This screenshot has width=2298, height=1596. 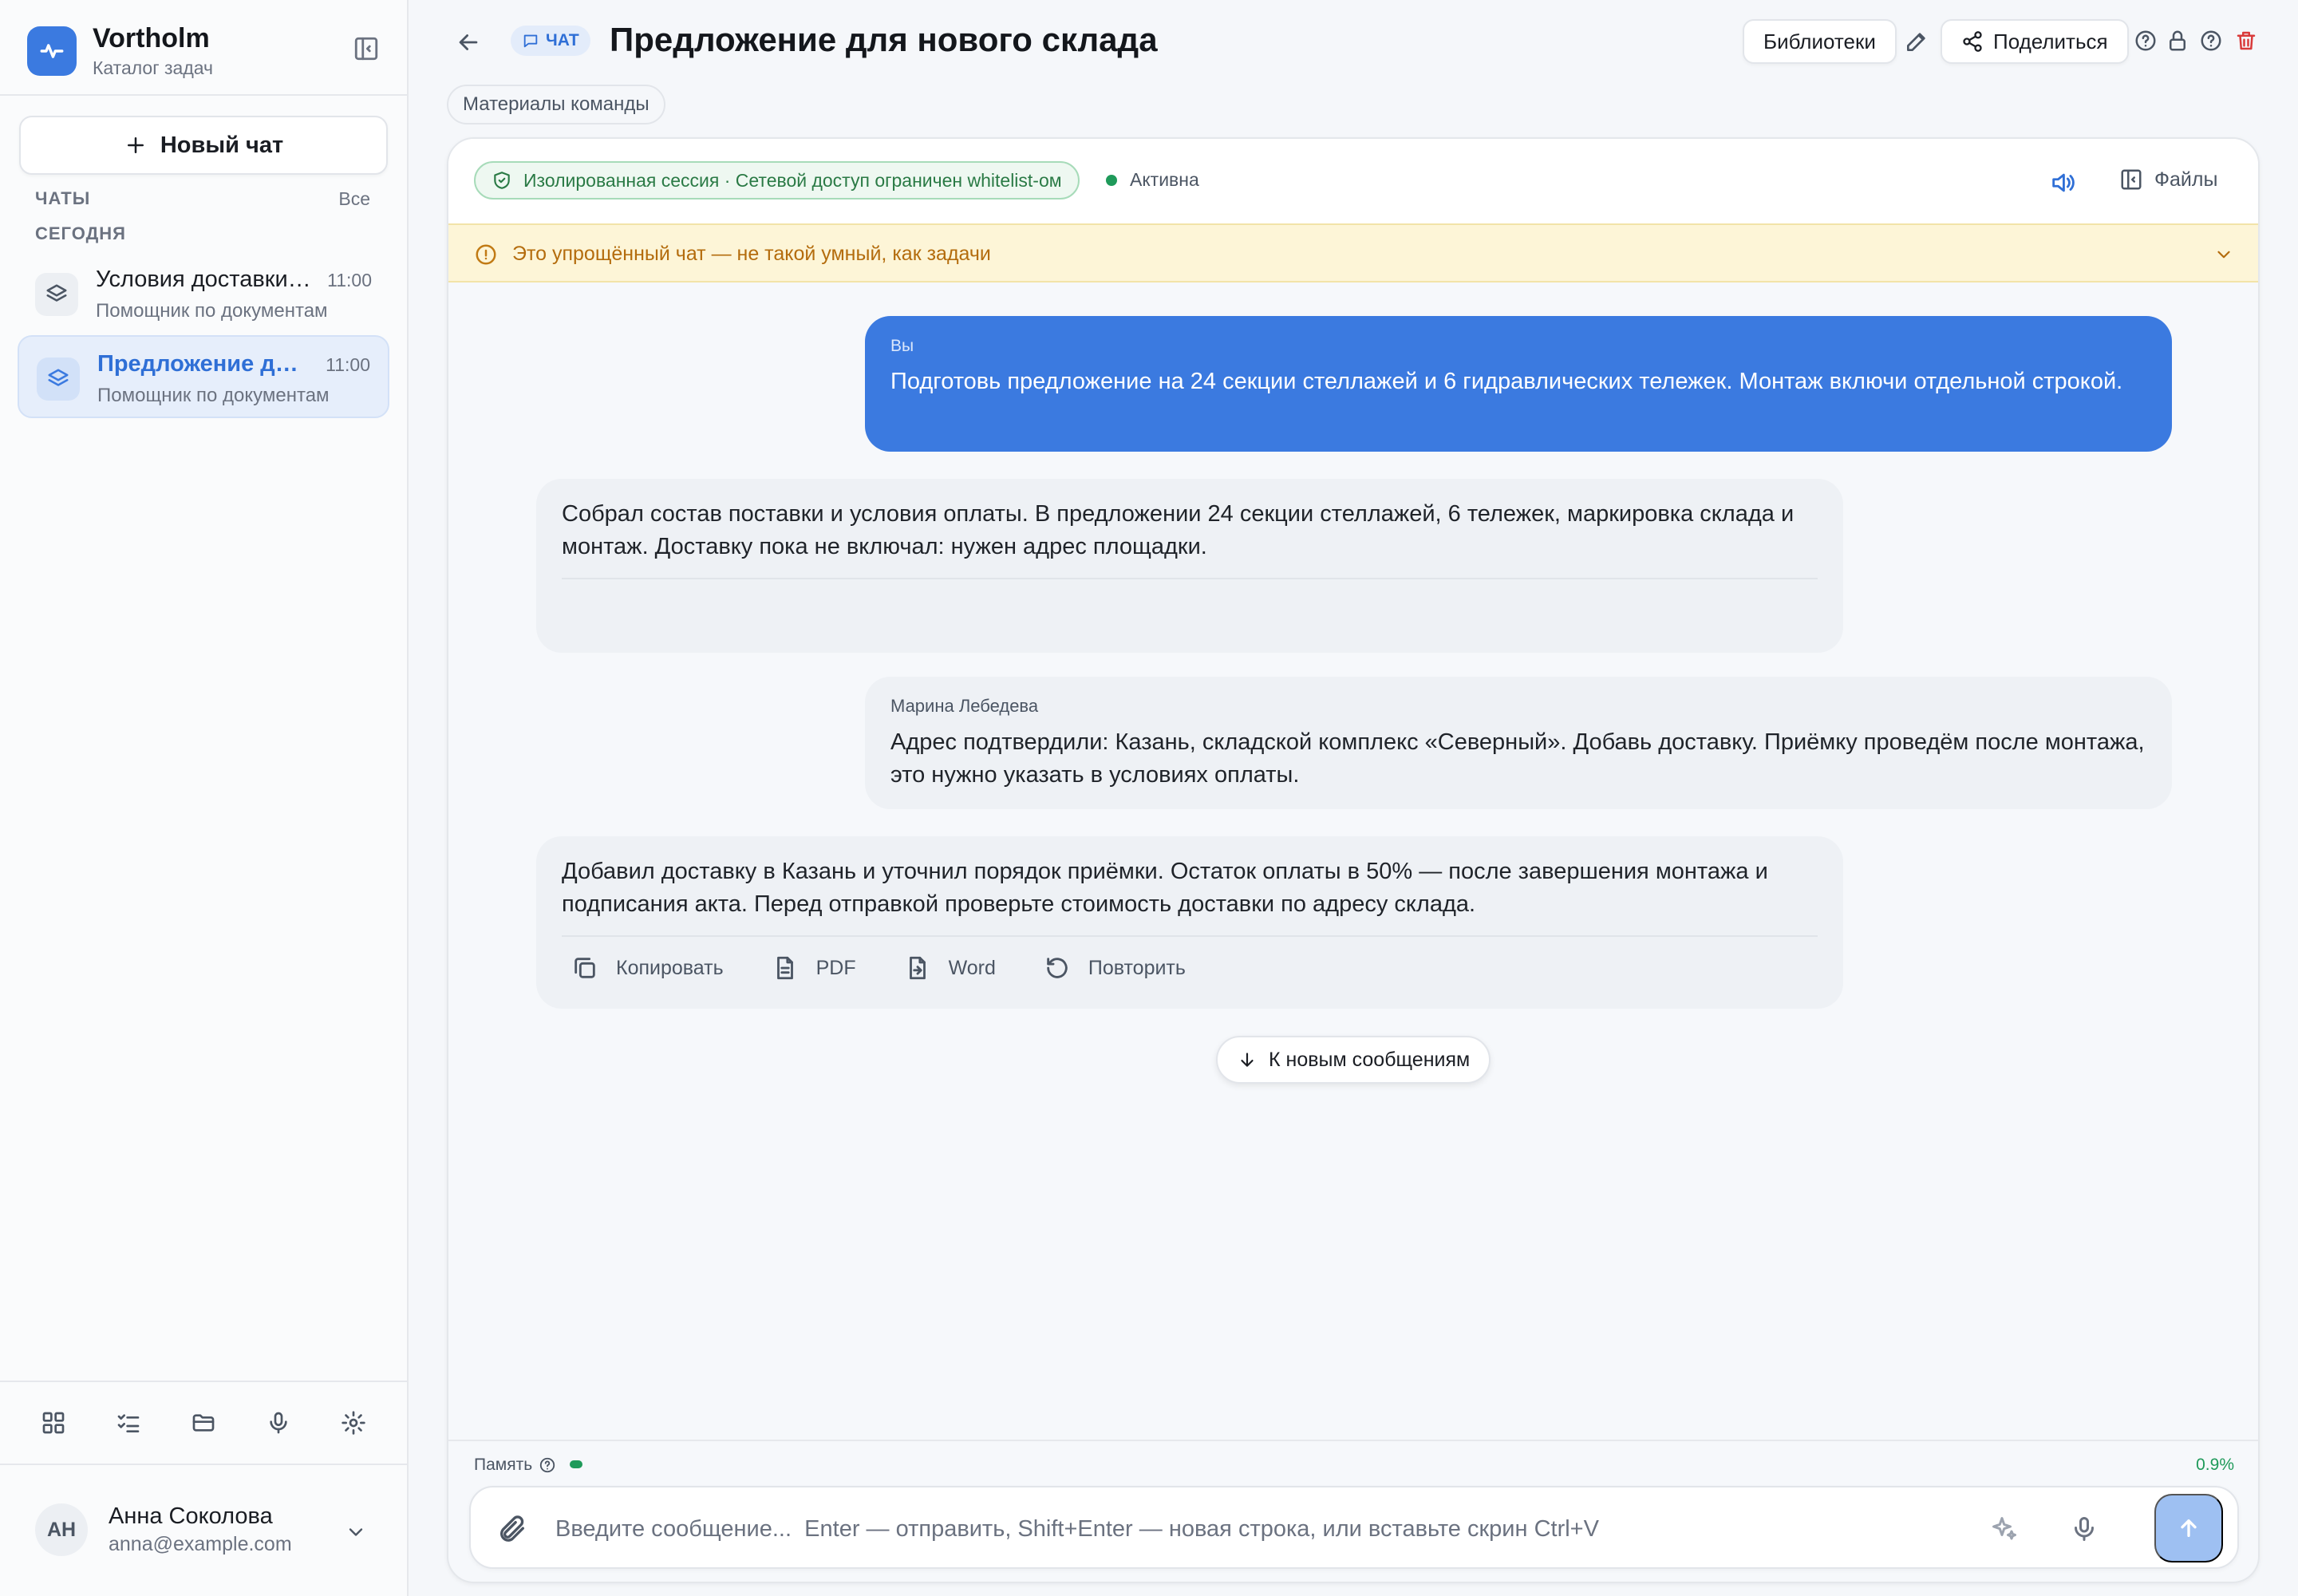 I want to click on today-section-label: СЕГОДНЯ, so click(x=80, y=233).